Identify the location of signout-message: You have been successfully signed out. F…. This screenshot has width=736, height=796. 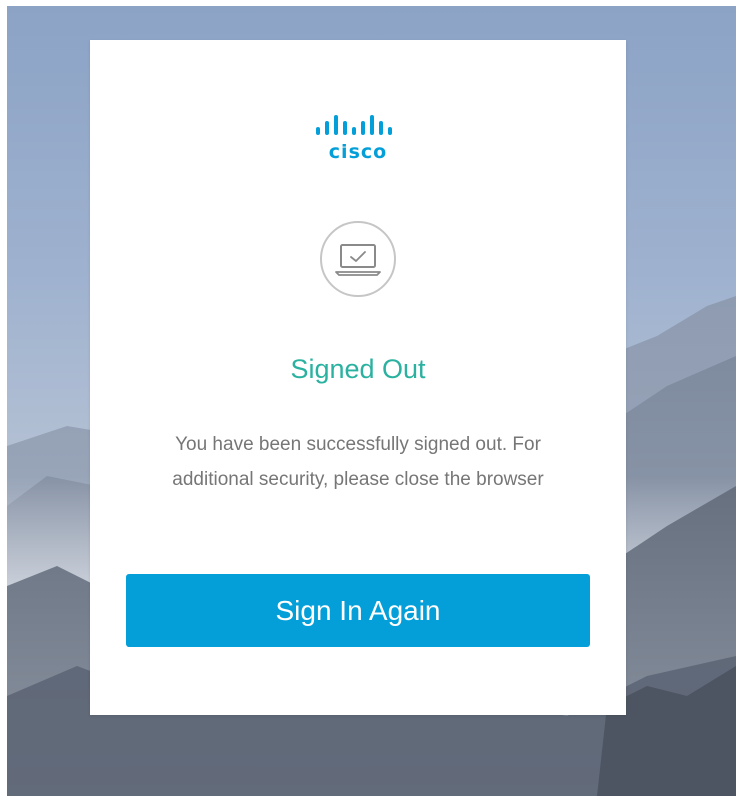
(358, 462).